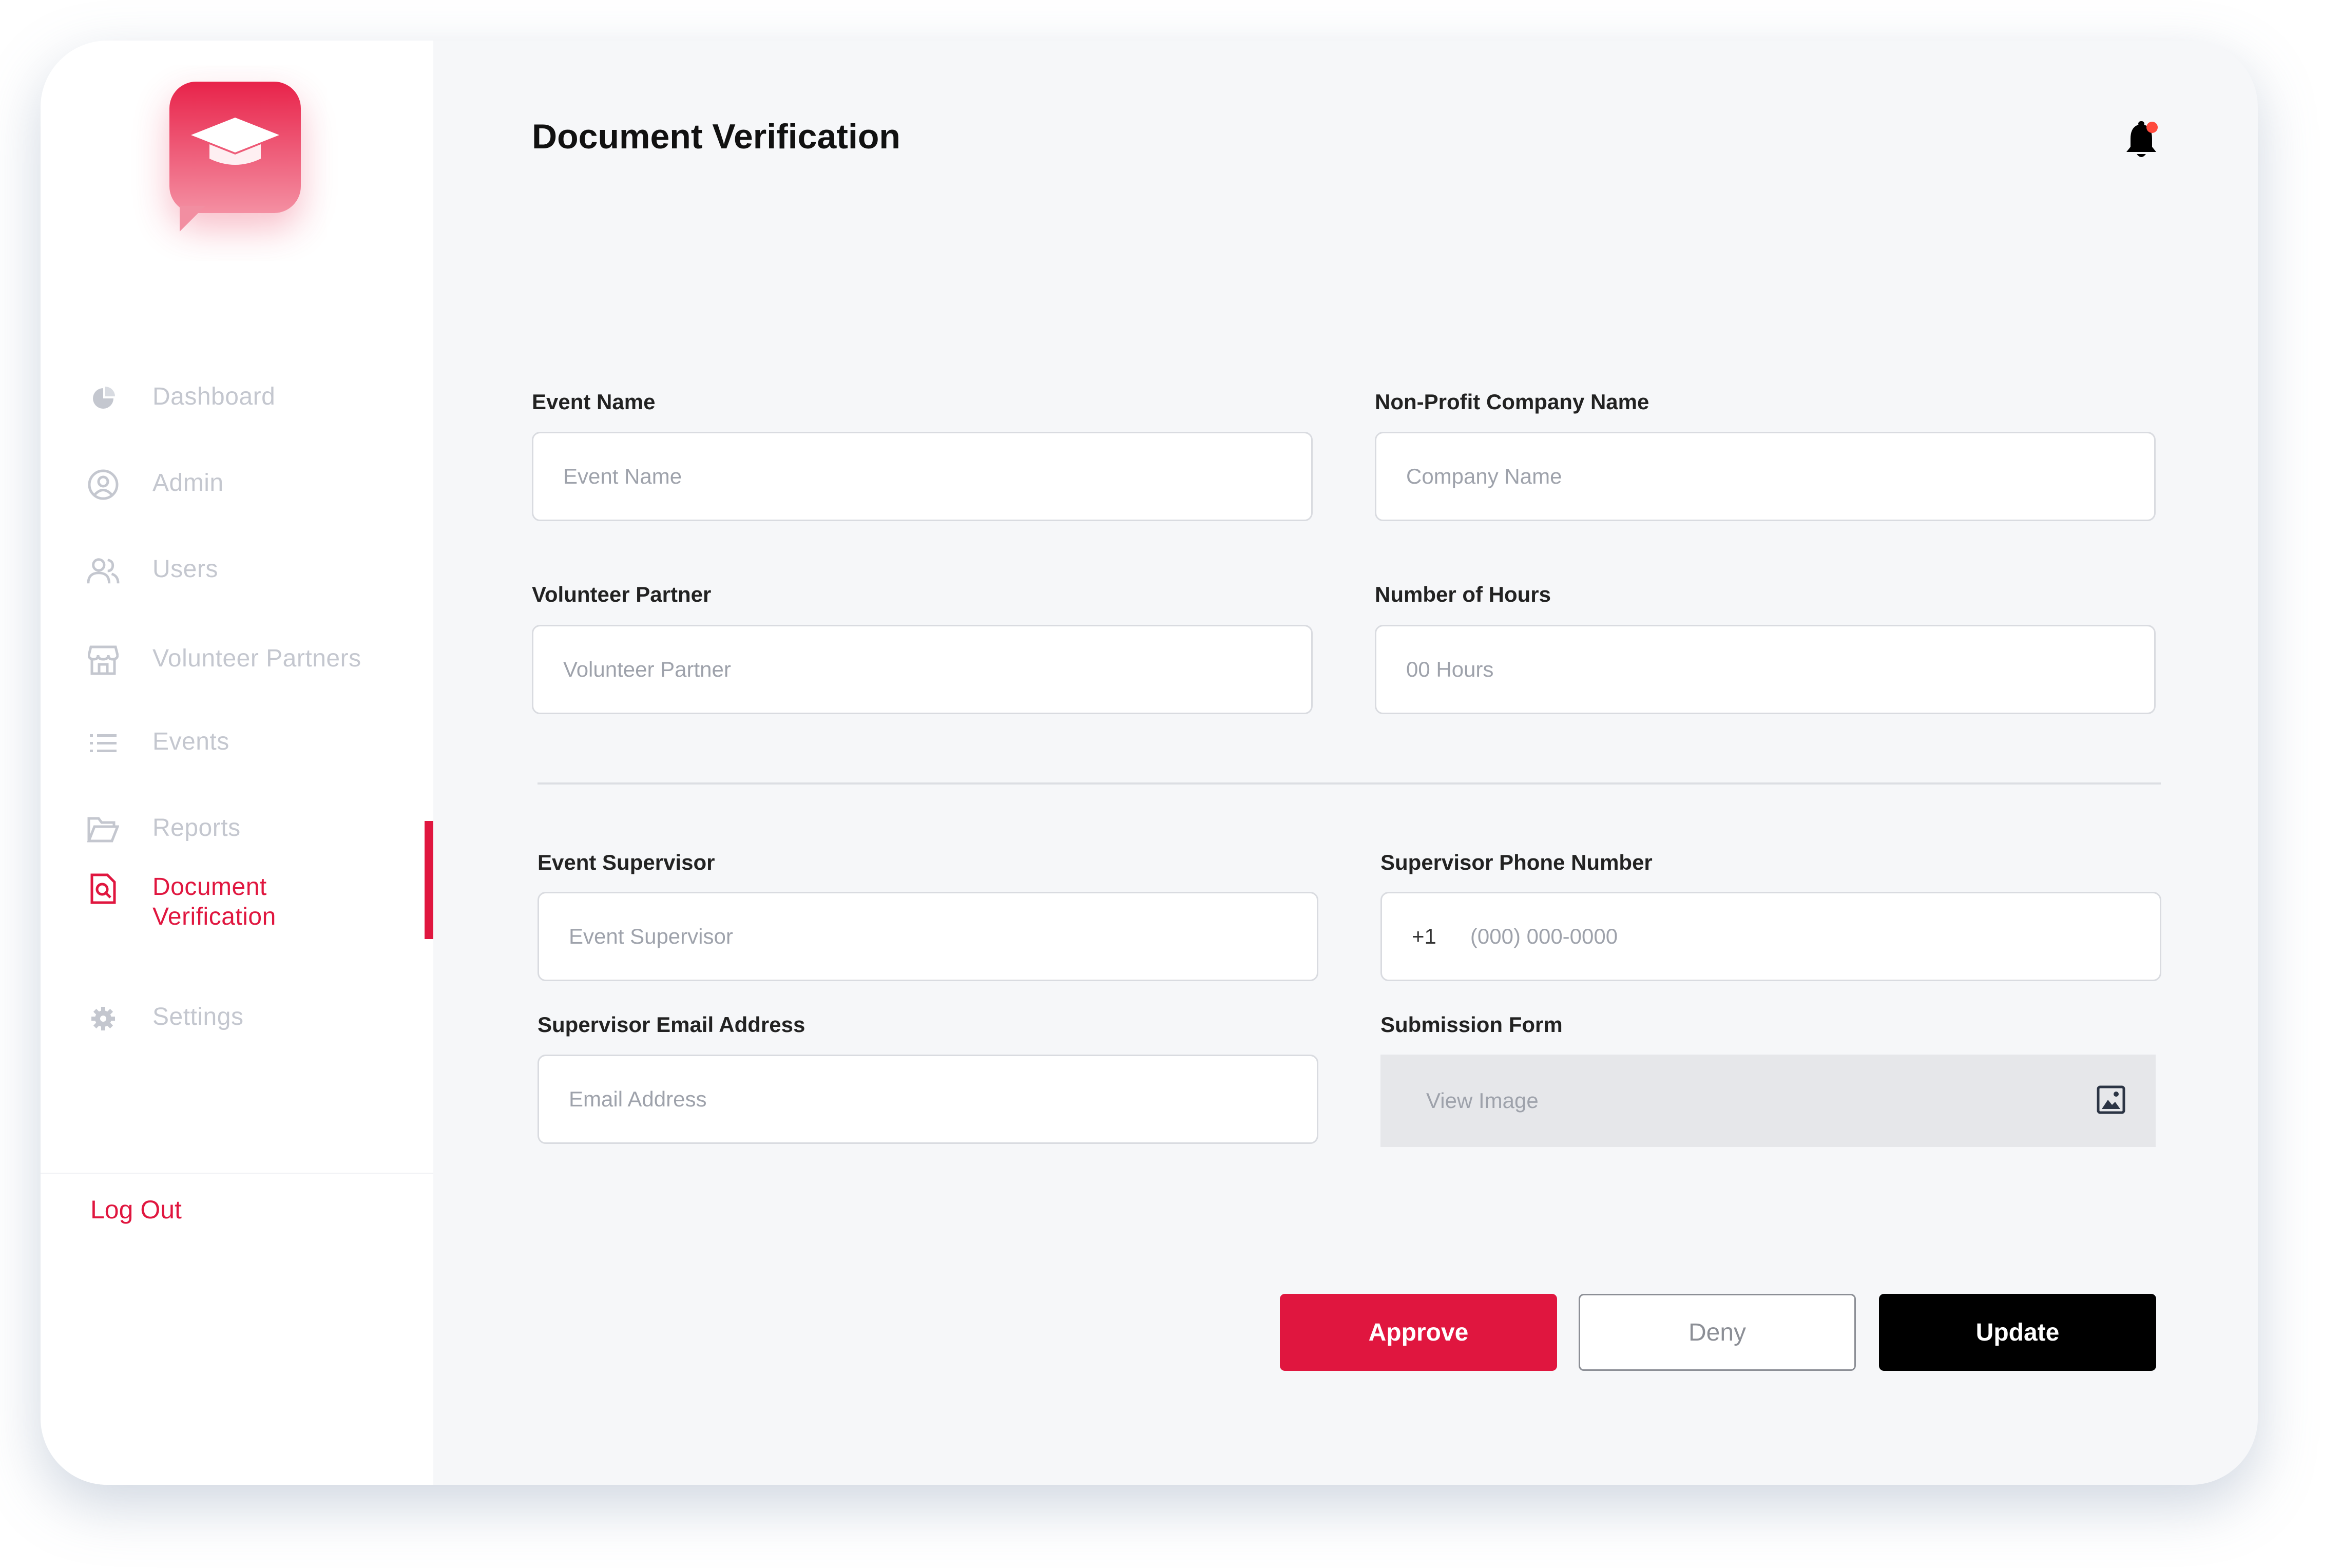  What do you see at coordinates (922, 476) in the screenshot?
I see `event-name-input: Event Name` at bounding box center [922, 476].